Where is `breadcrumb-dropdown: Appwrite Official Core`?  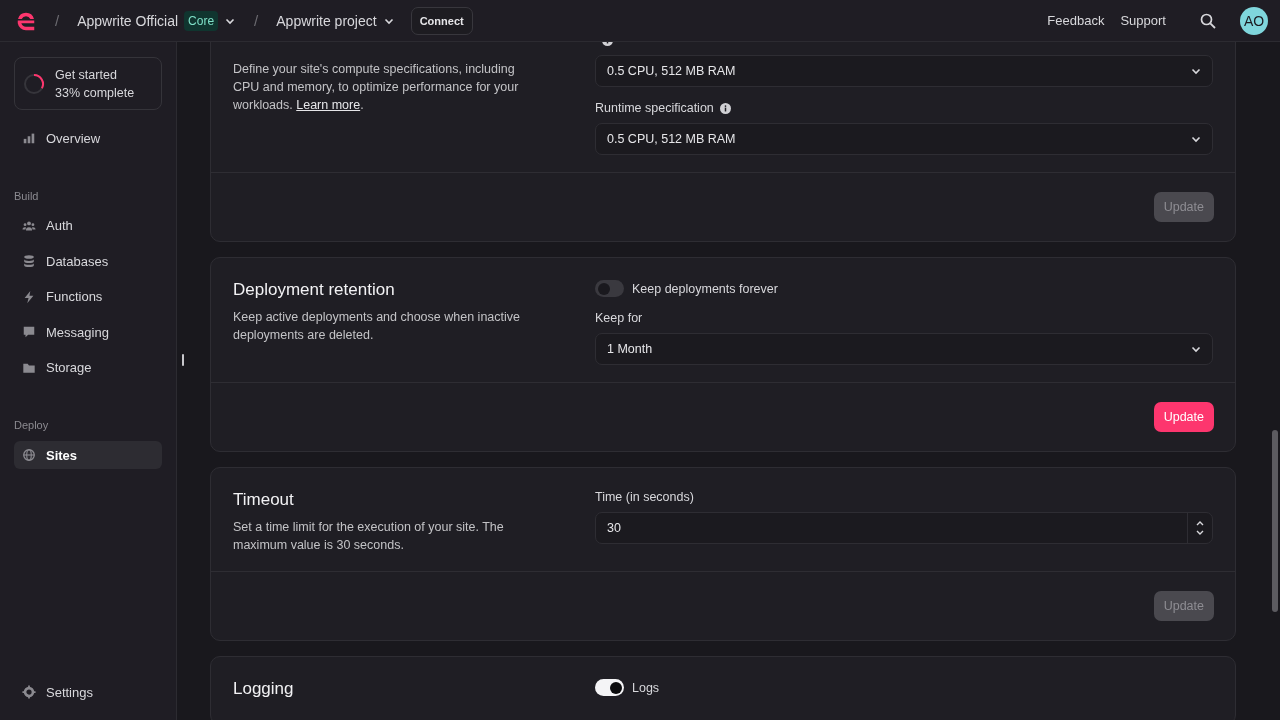
breadcrumb-dropdown: Appwrite Official Core is located at coordinates (157, 20).